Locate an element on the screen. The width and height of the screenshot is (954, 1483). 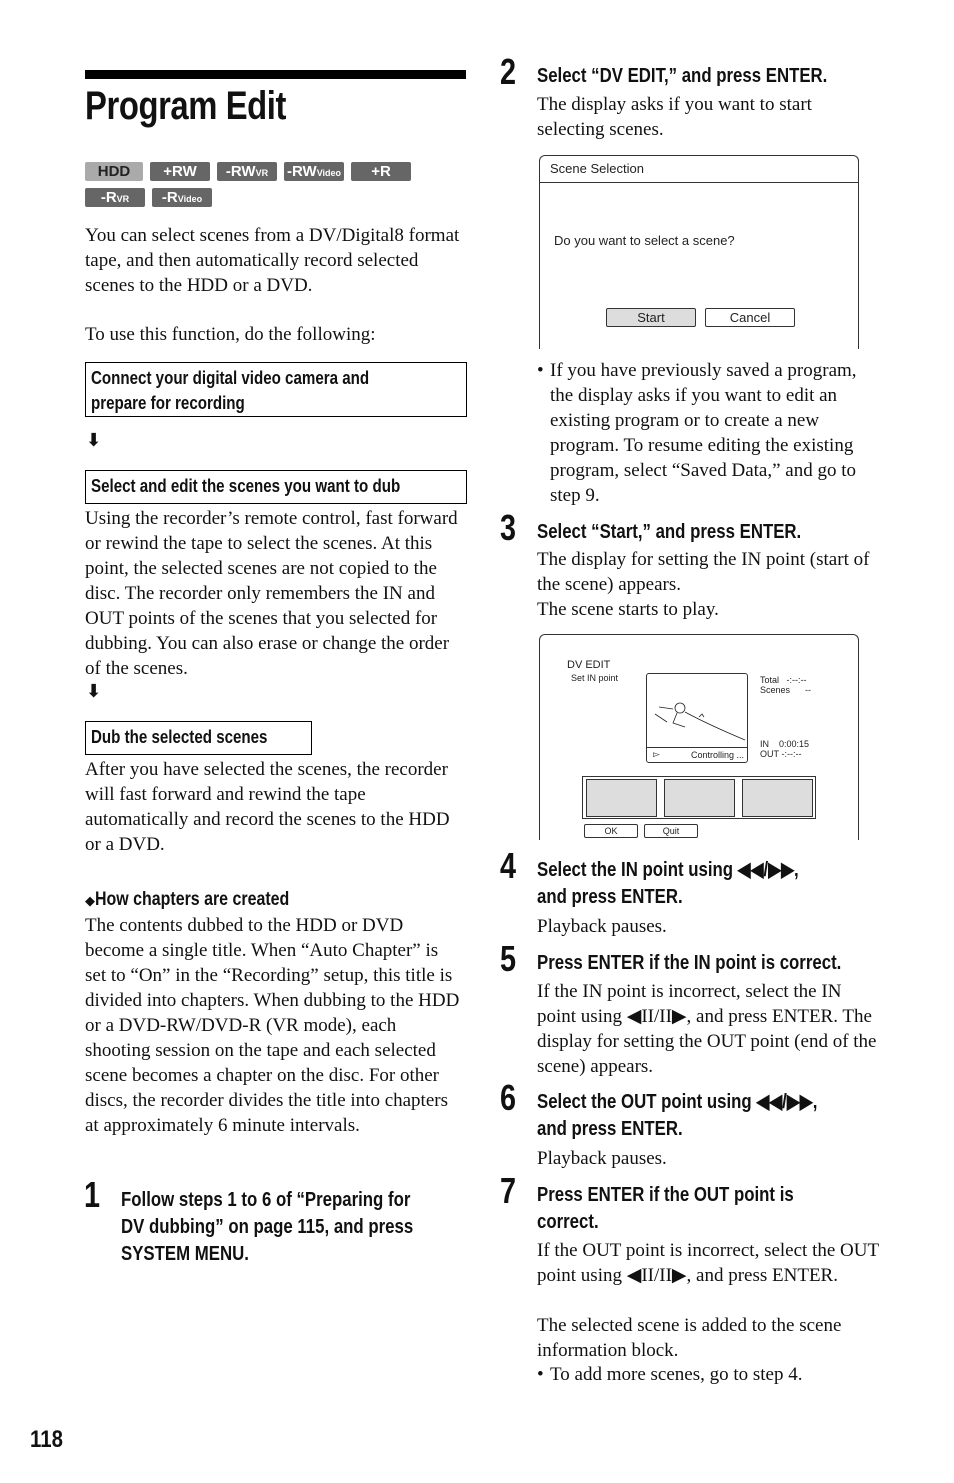
in-value: 0:00:15 is located at coordinates (794, 744).